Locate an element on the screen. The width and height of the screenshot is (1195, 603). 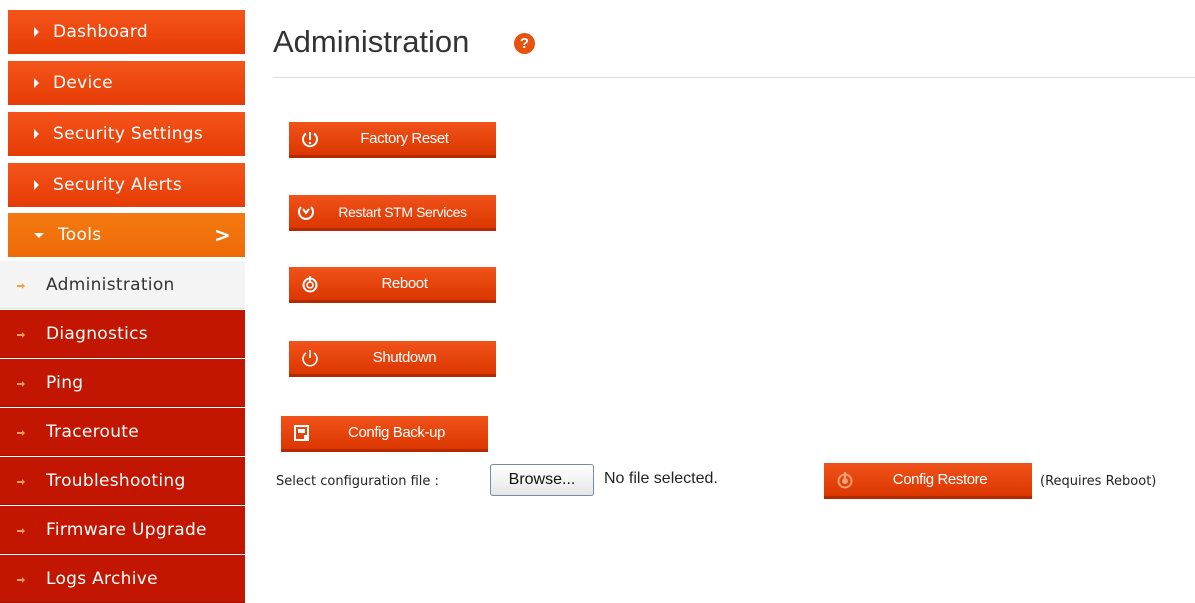
sidebar-item-administration: Administration is located at coordinates (122, 285).